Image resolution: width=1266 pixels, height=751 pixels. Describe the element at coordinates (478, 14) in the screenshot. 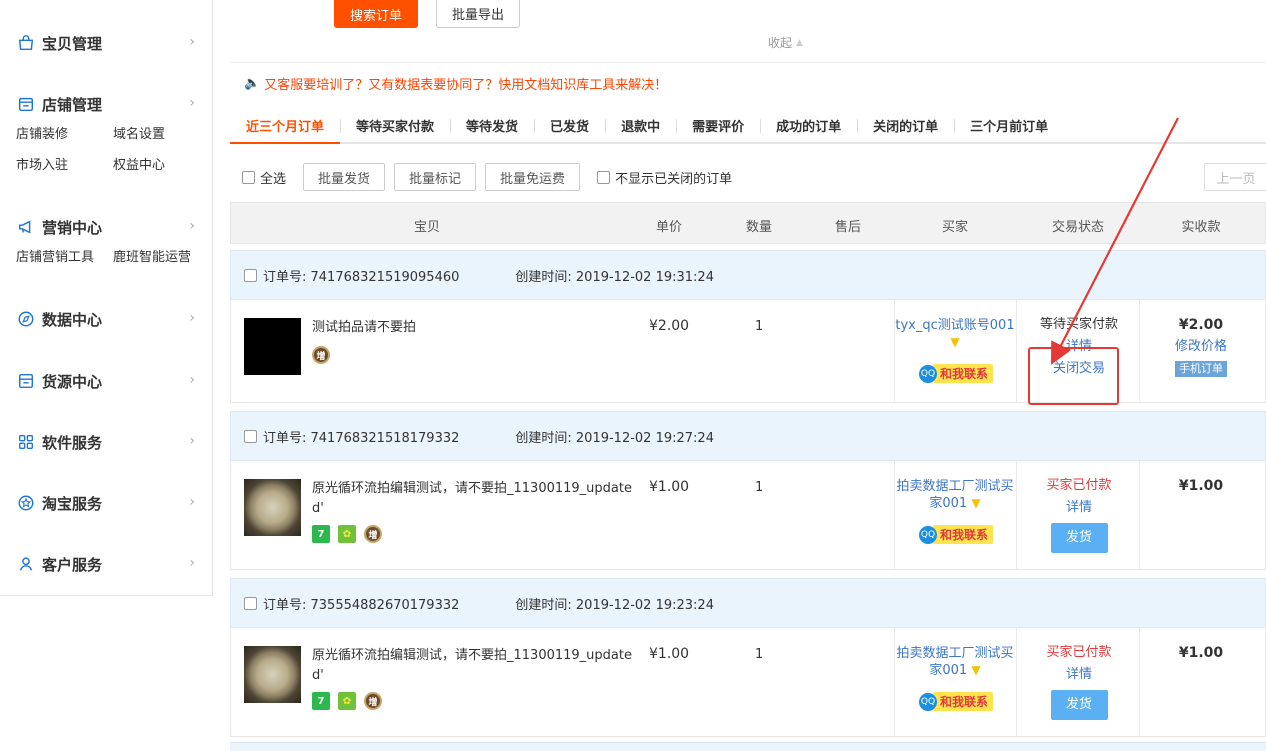

I see `bulk-export-button: 批量导出` at that location.